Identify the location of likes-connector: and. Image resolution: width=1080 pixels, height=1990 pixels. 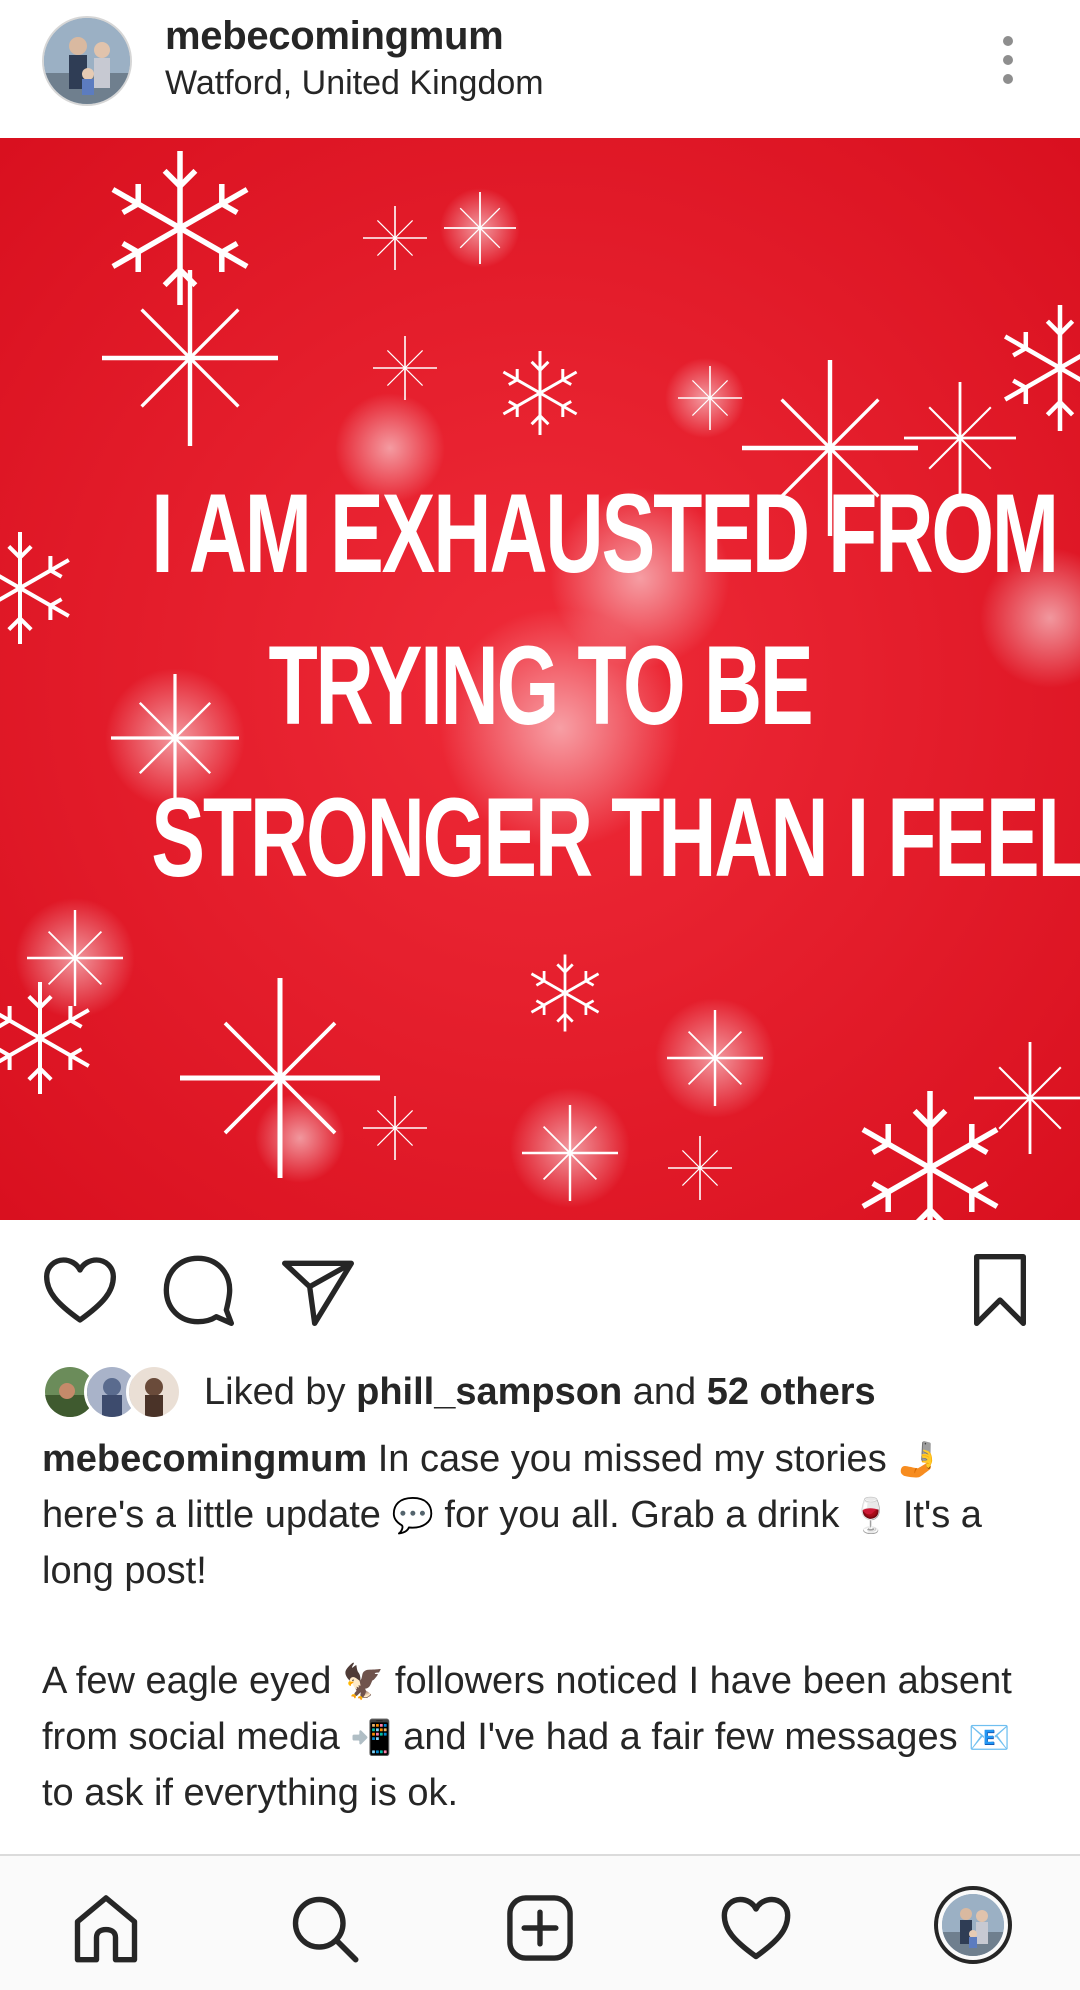
(664, 1391).